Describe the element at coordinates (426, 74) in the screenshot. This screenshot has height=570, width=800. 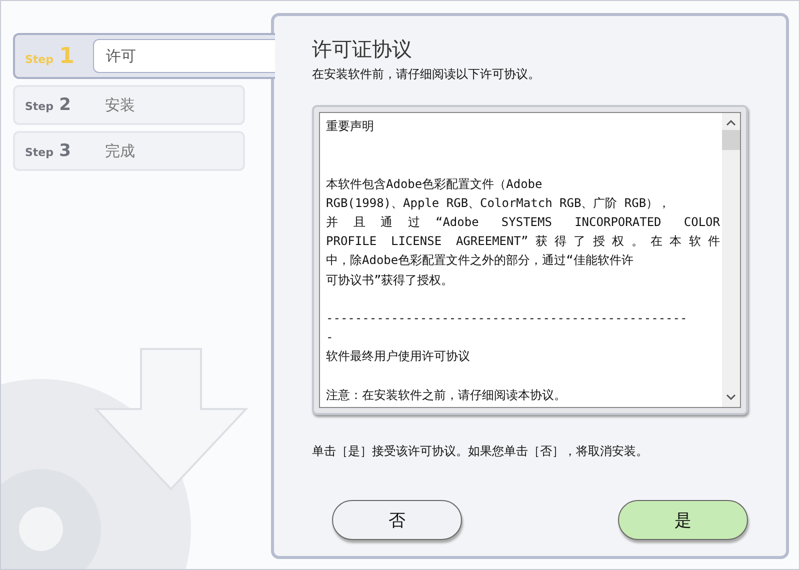
I see `page-subtitle: 在安装软件前，请仔细阅读以下许可协议。` at that location.